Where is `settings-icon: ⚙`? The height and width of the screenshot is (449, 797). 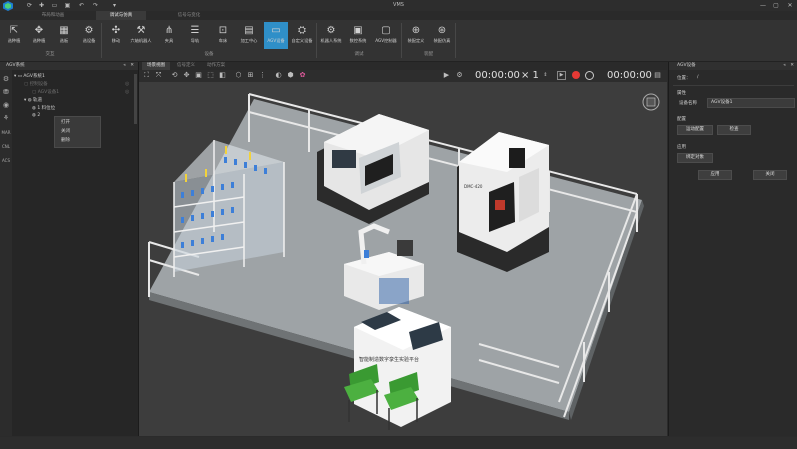 settings-icon: ⚙ is located at coordinates (459, 75).